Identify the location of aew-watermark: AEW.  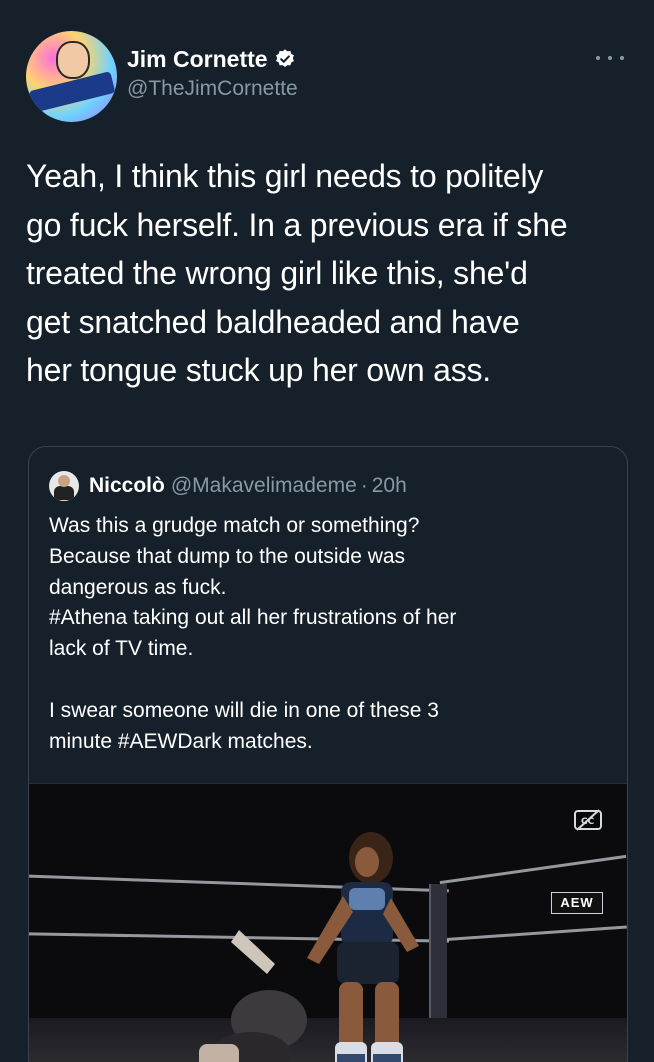
(577, 903).